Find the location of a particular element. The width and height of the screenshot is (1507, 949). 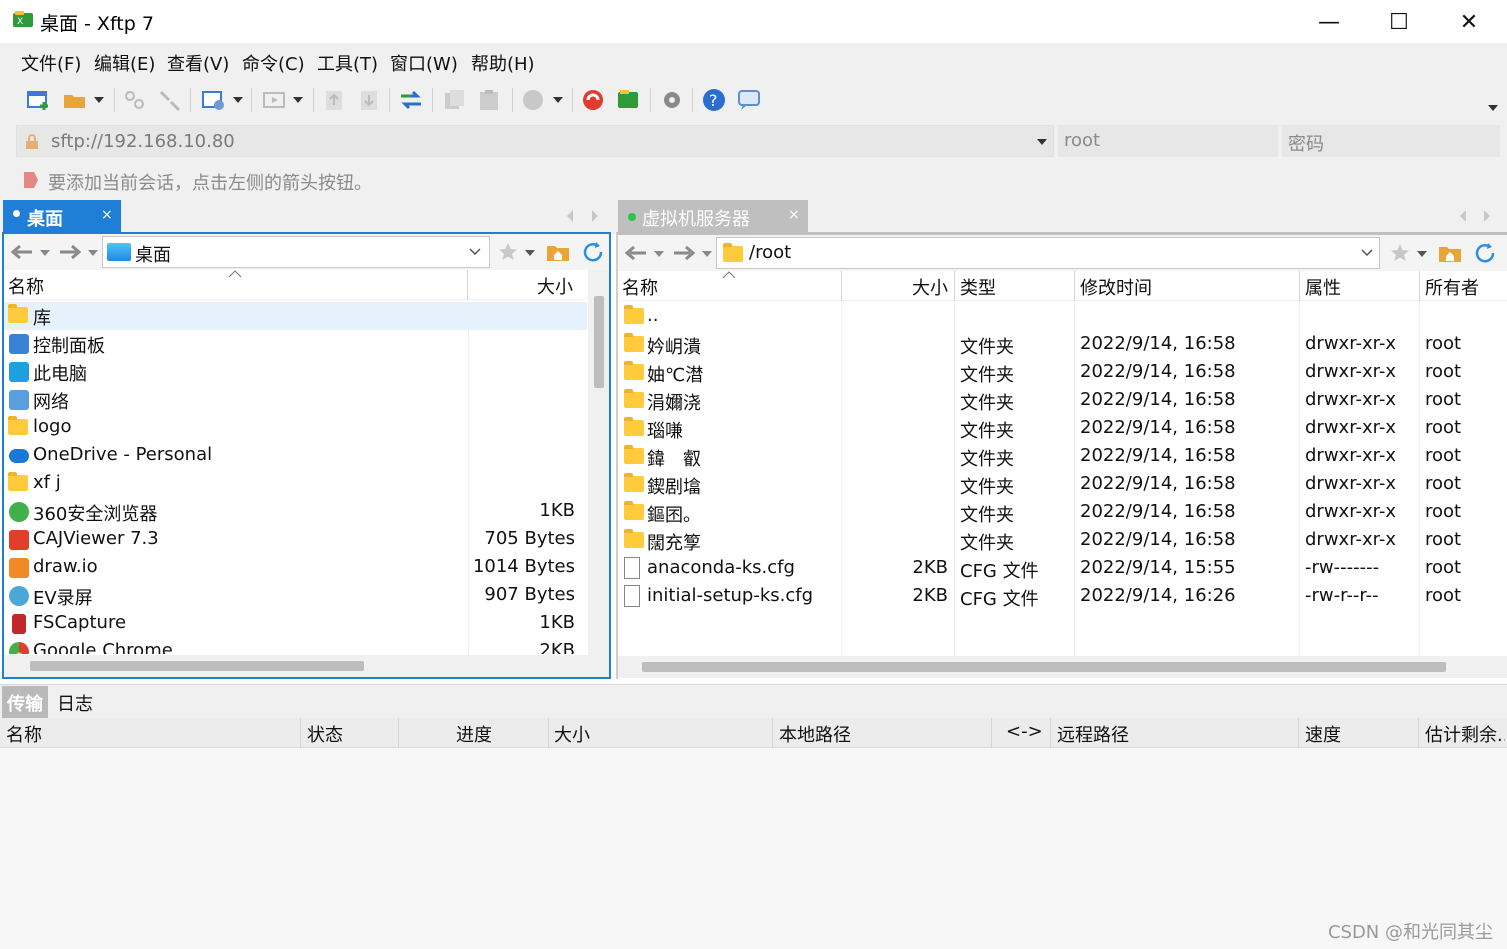

list-item: 控制面板 is located at coordinates (295, 344).